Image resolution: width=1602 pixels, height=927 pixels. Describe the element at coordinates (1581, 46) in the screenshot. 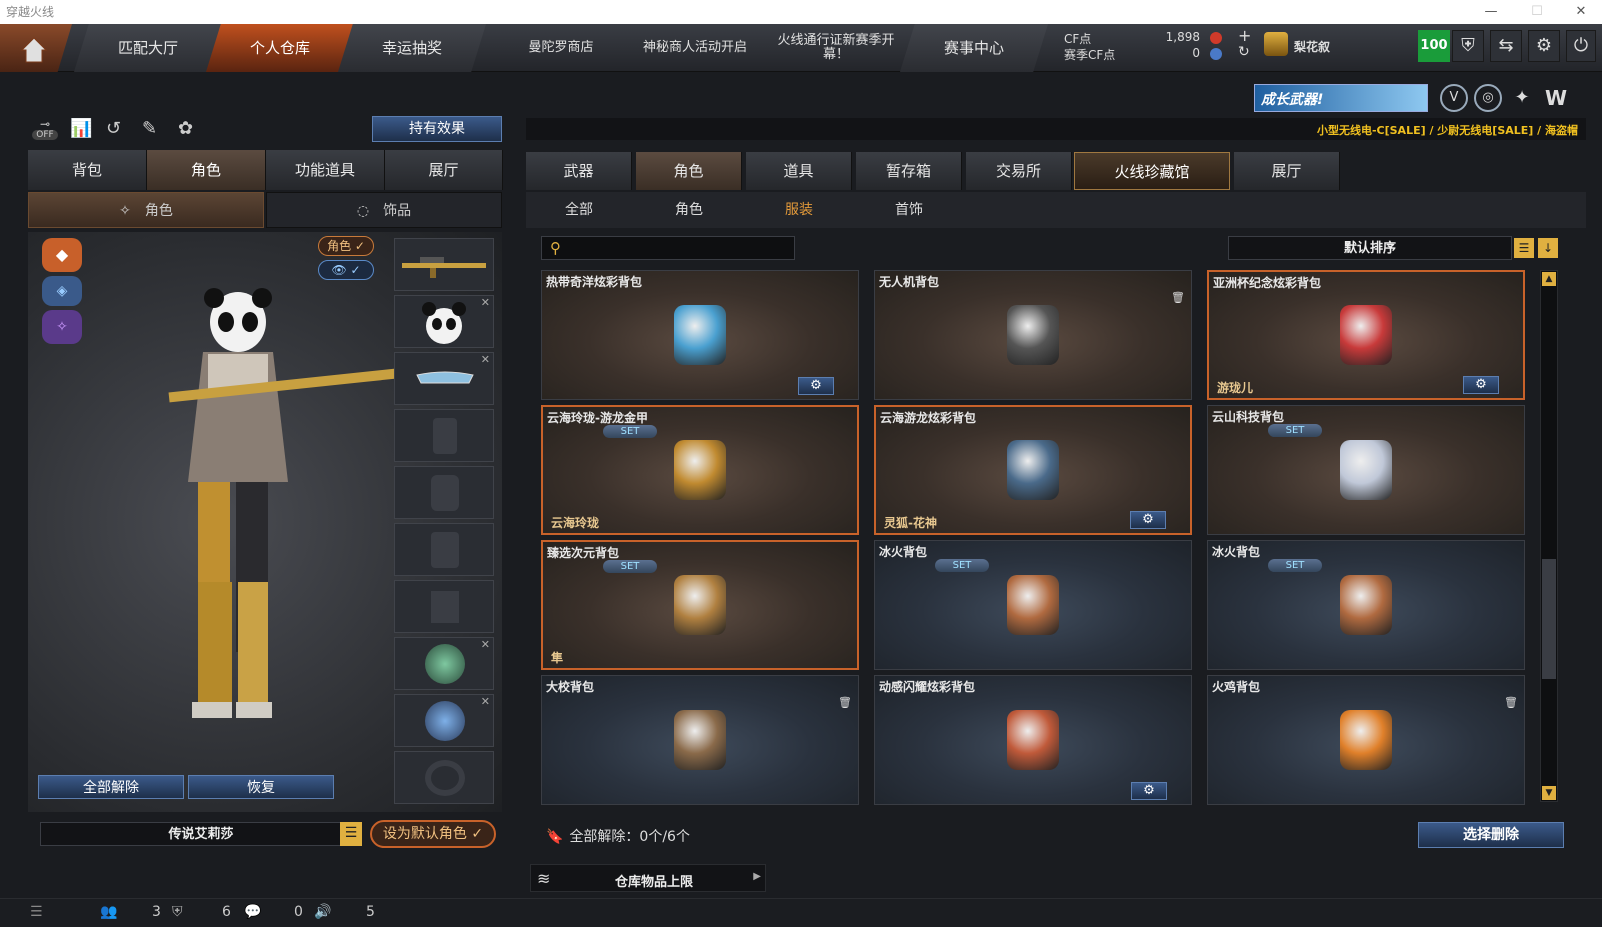

I see `power-icon: ⏻` at that location.